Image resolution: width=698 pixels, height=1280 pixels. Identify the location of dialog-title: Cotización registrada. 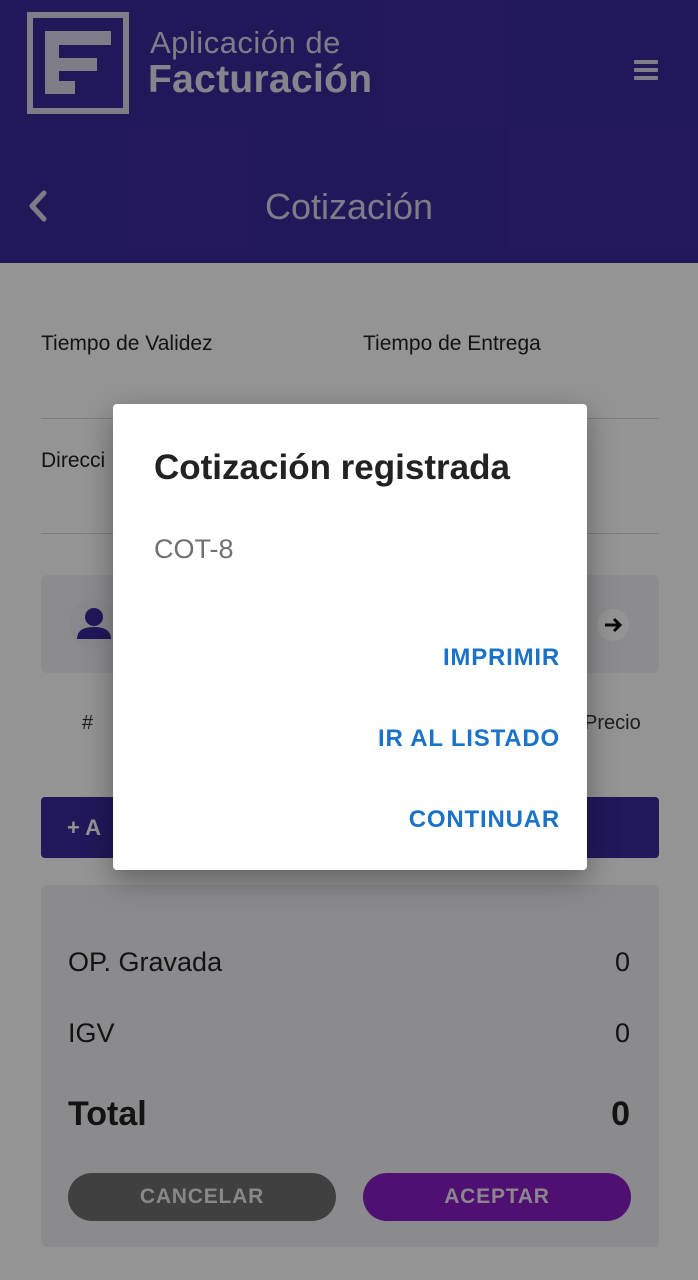
(332, 467).